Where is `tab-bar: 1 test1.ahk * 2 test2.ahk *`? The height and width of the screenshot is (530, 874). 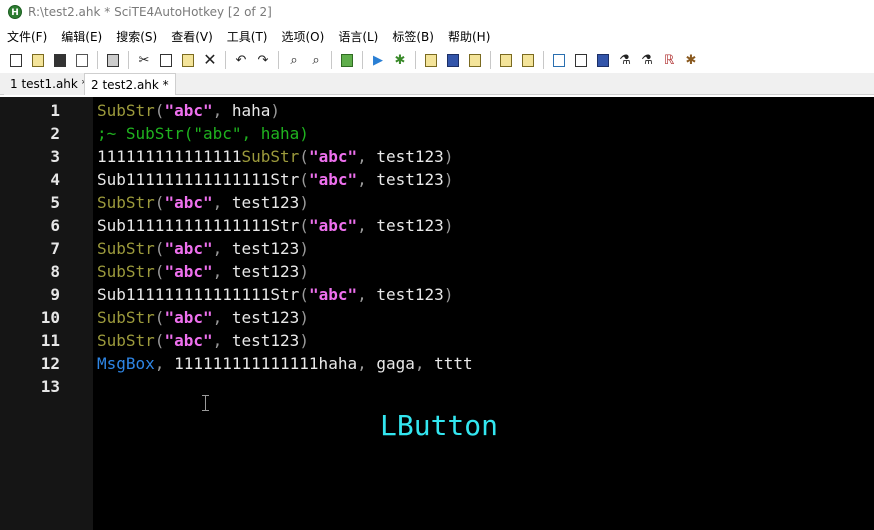
tab-bar: 1 test1.ahk * 2 test2.ahk * is located at coordinates (437, 84).